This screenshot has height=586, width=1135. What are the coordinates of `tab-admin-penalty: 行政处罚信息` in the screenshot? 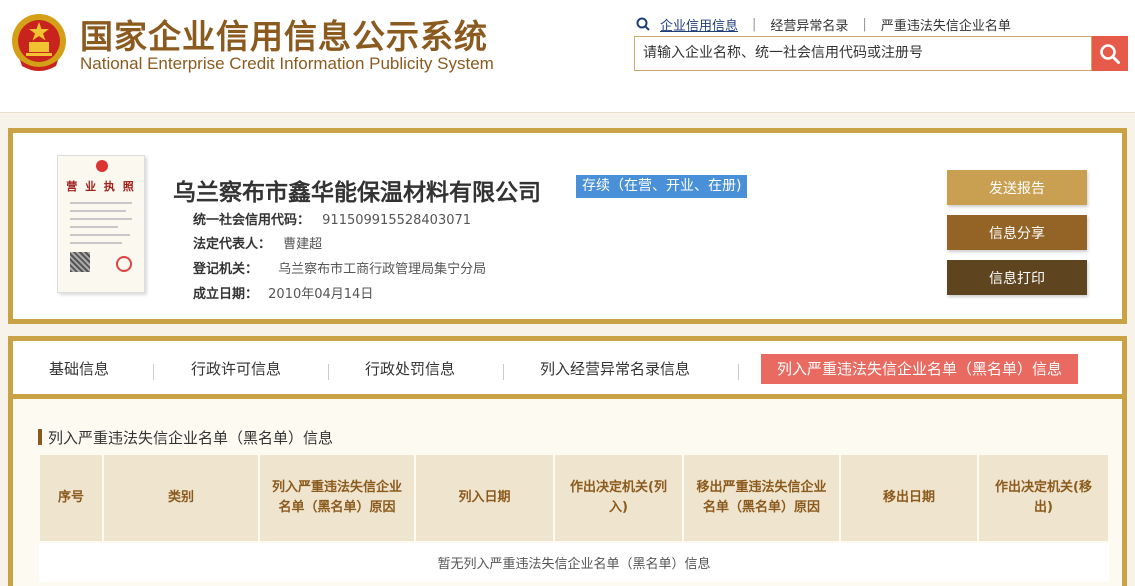 It's located at (410, 369).